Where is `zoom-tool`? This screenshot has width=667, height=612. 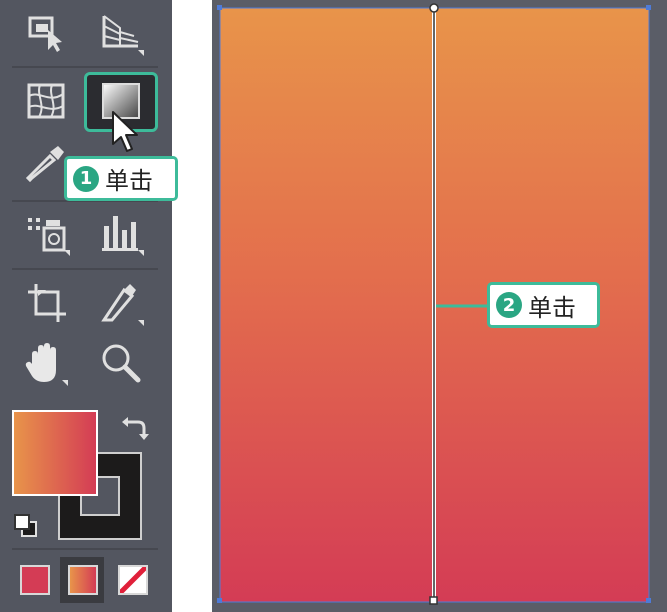 zoom-tool is located at coordinates (121, 363).